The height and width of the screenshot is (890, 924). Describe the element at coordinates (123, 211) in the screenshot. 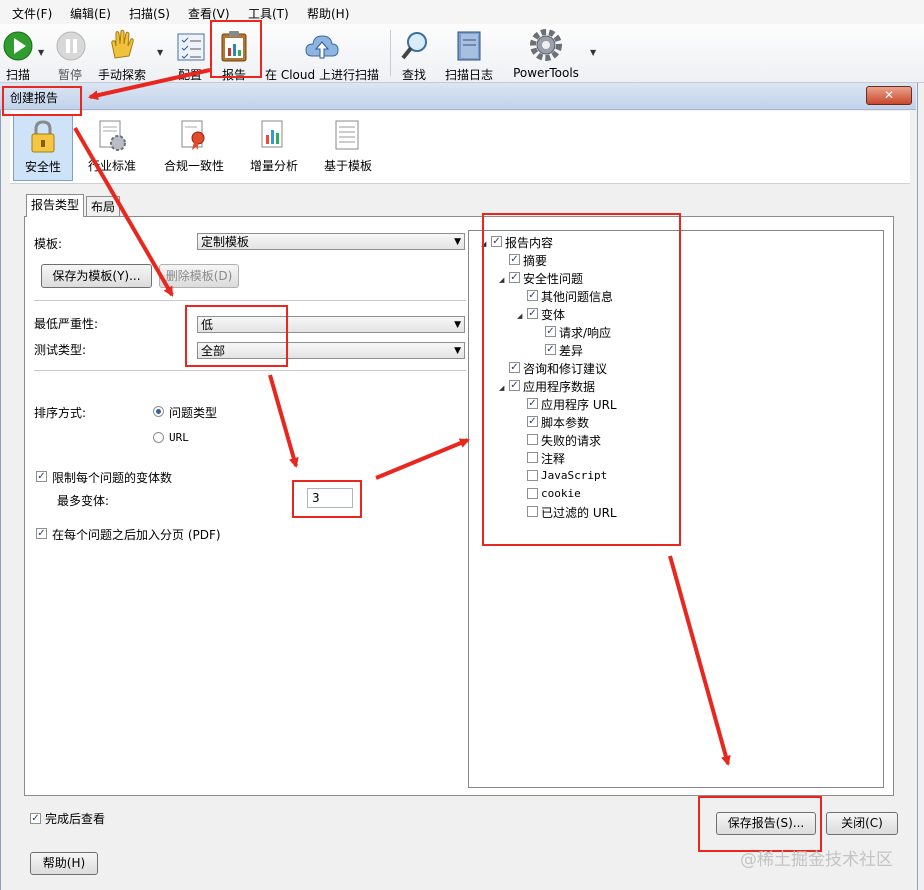

I see `arrow-title-to-severity` at that location.